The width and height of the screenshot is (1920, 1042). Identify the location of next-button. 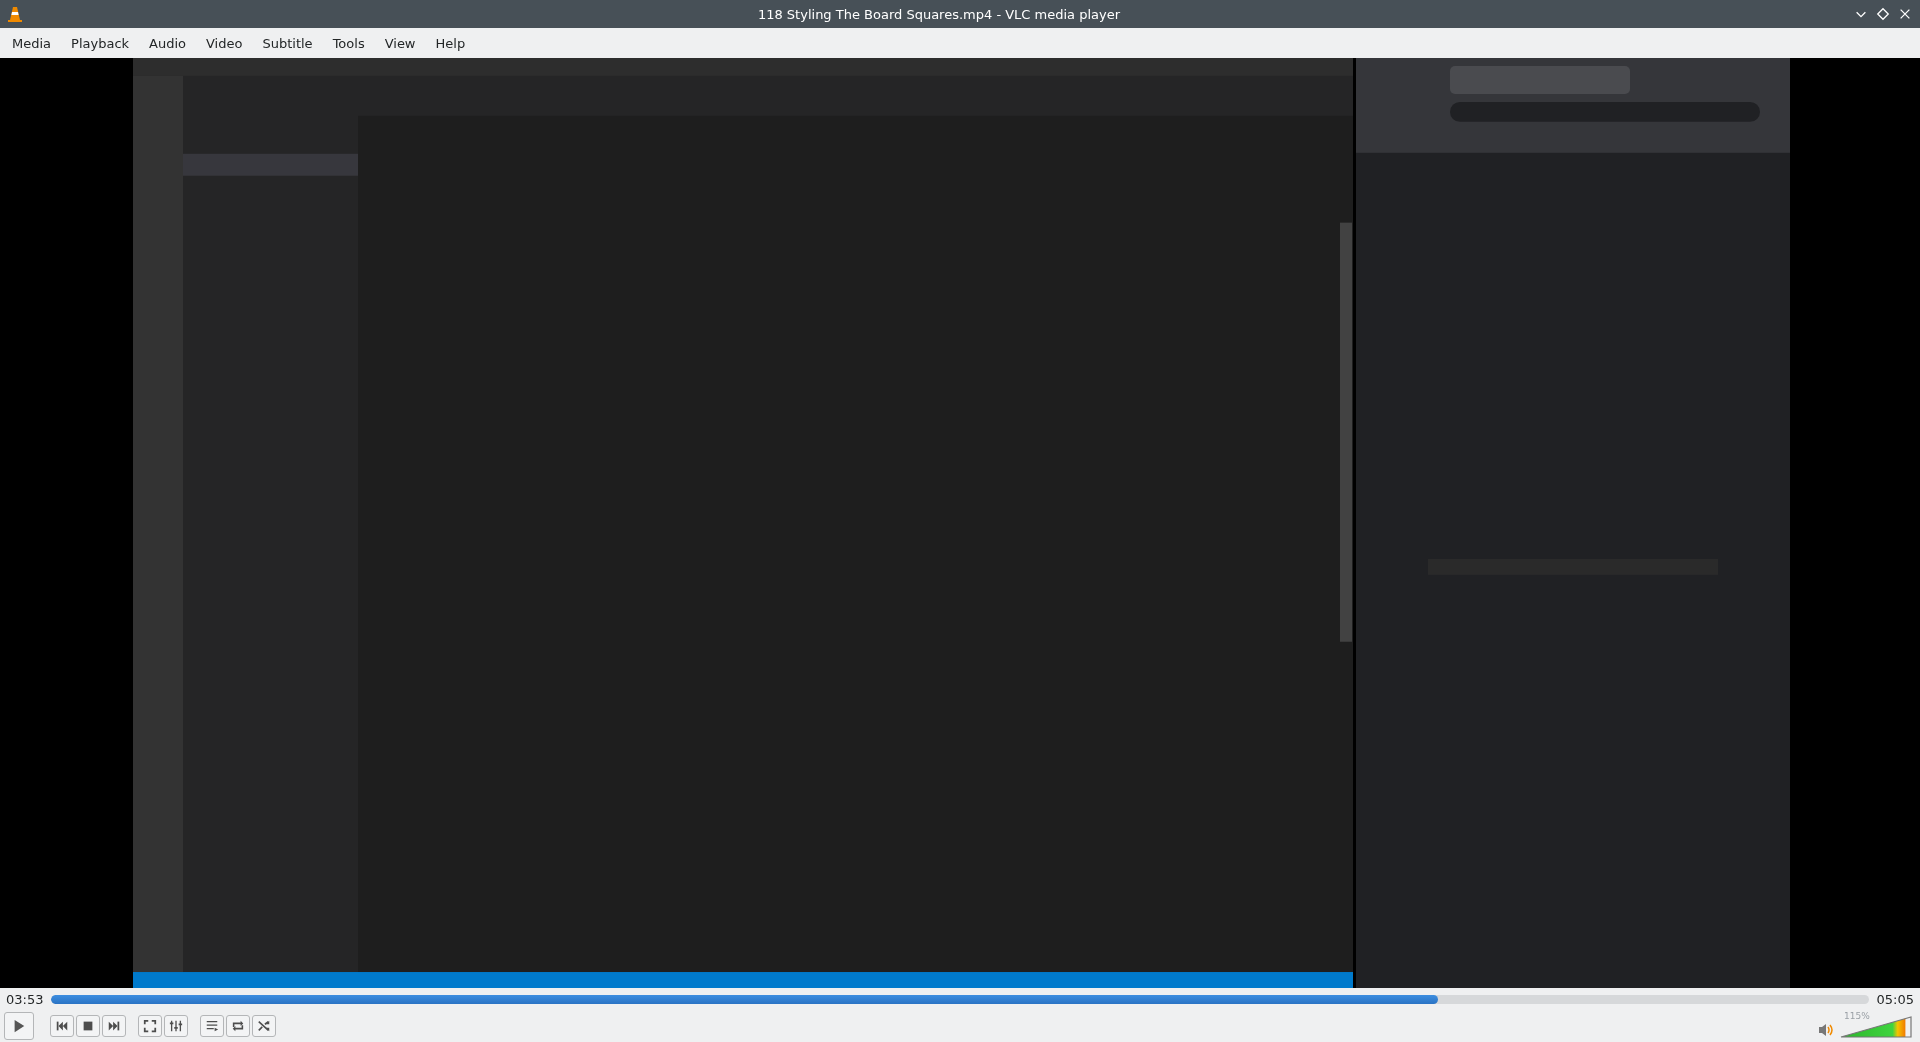
(114, 1026).